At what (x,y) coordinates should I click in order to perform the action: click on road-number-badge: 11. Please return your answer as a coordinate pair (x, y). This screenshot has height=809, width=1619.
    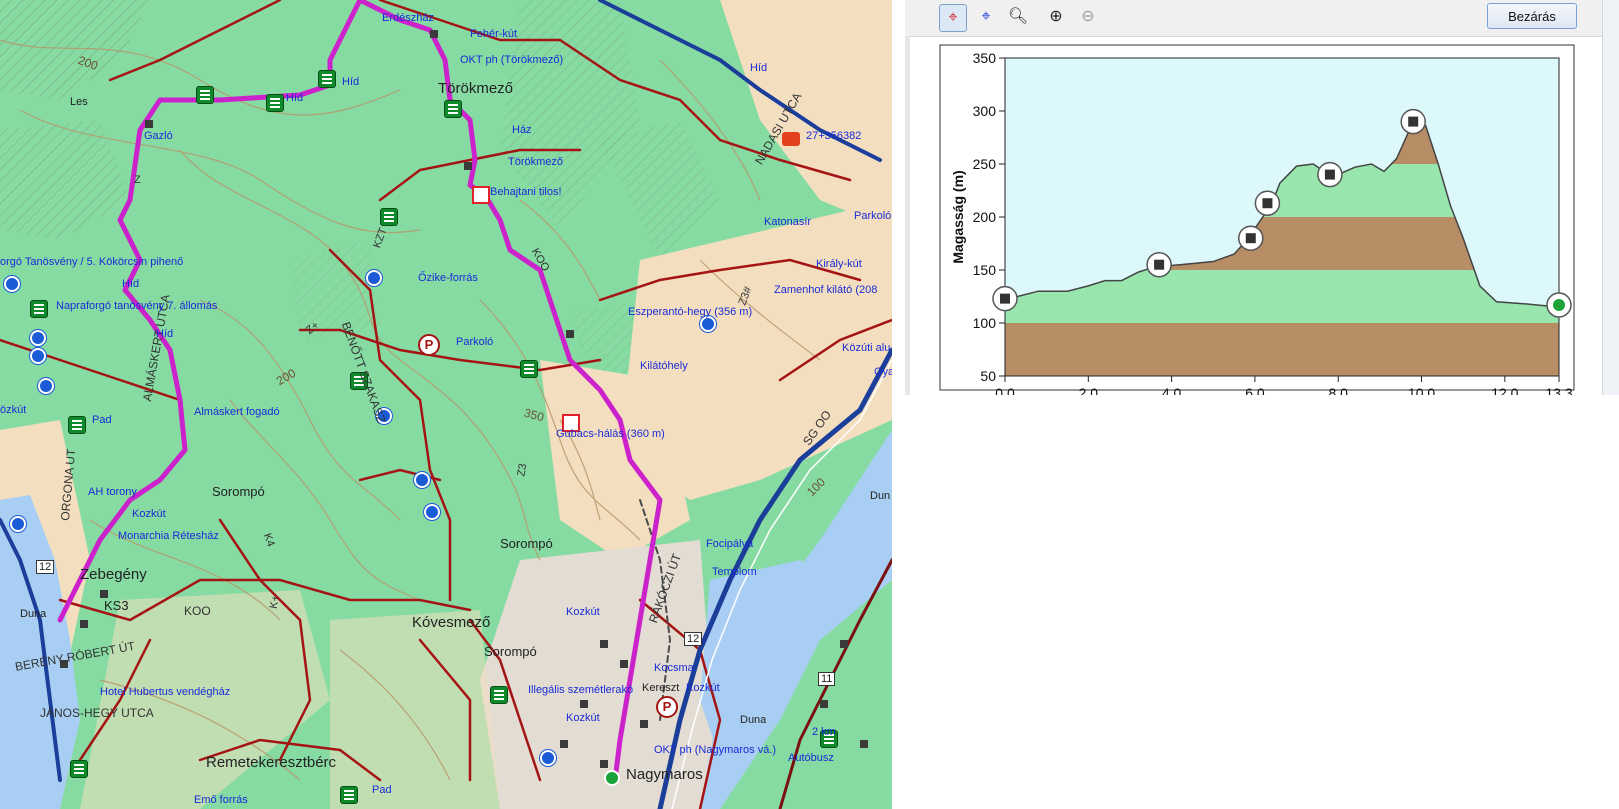
    Looking at the image, I should click on (827, 679).